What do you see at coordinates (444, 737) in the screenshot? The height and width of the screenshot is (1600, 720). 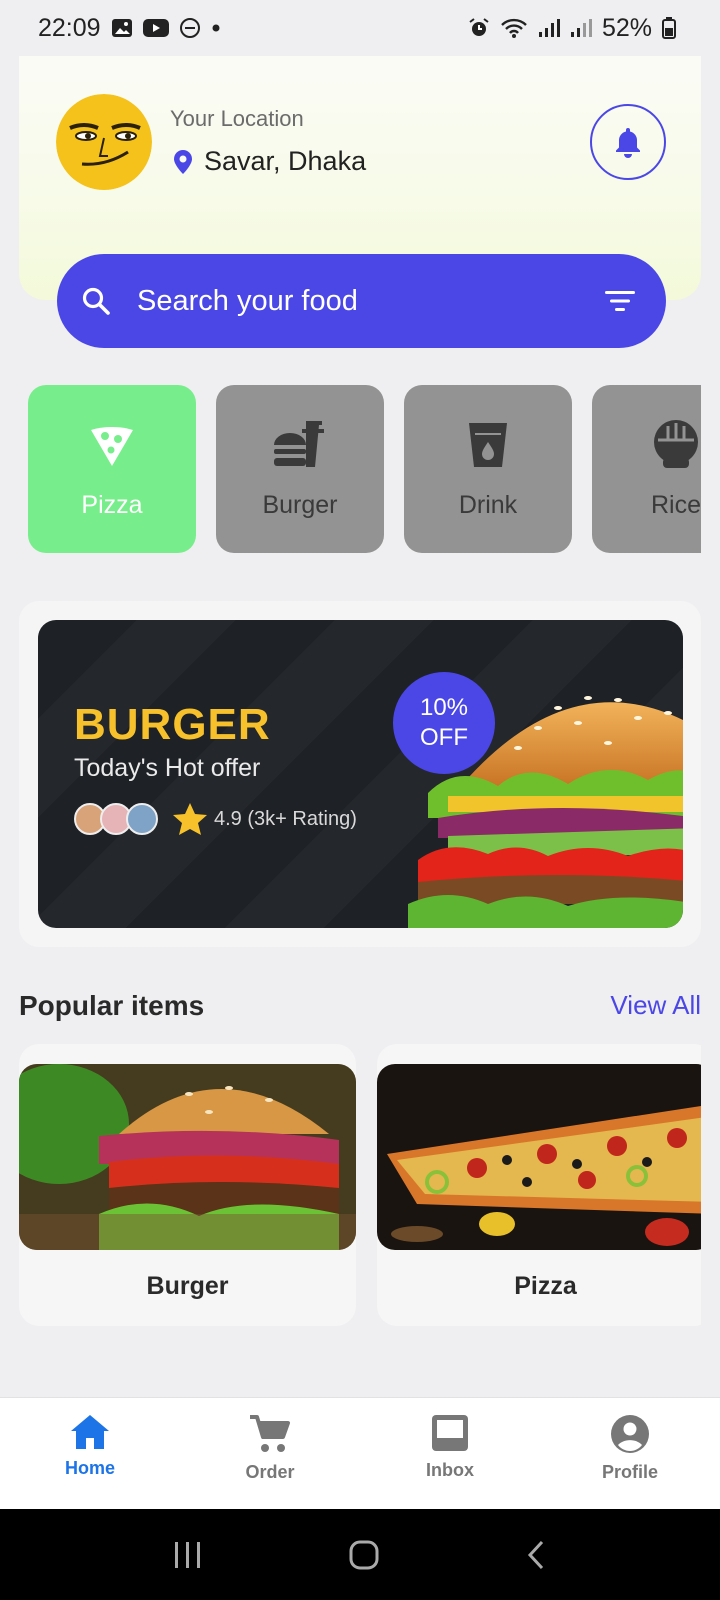 I see `discount-label: OFF` at bounding box center [444, 737].